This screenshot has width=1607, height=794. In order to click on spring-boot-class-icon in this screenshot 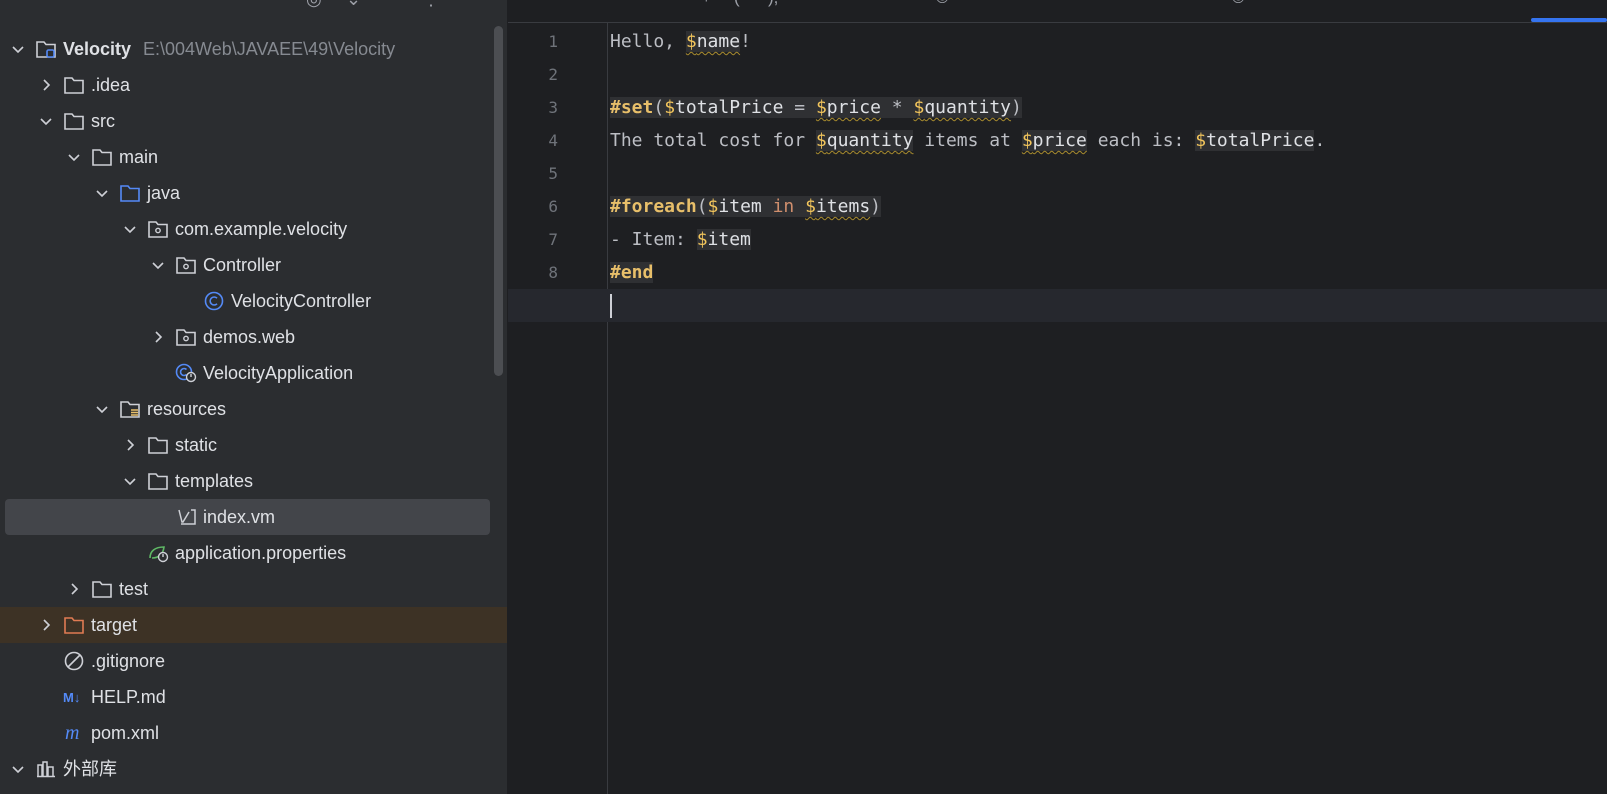, I will do `click(186, 373)`.